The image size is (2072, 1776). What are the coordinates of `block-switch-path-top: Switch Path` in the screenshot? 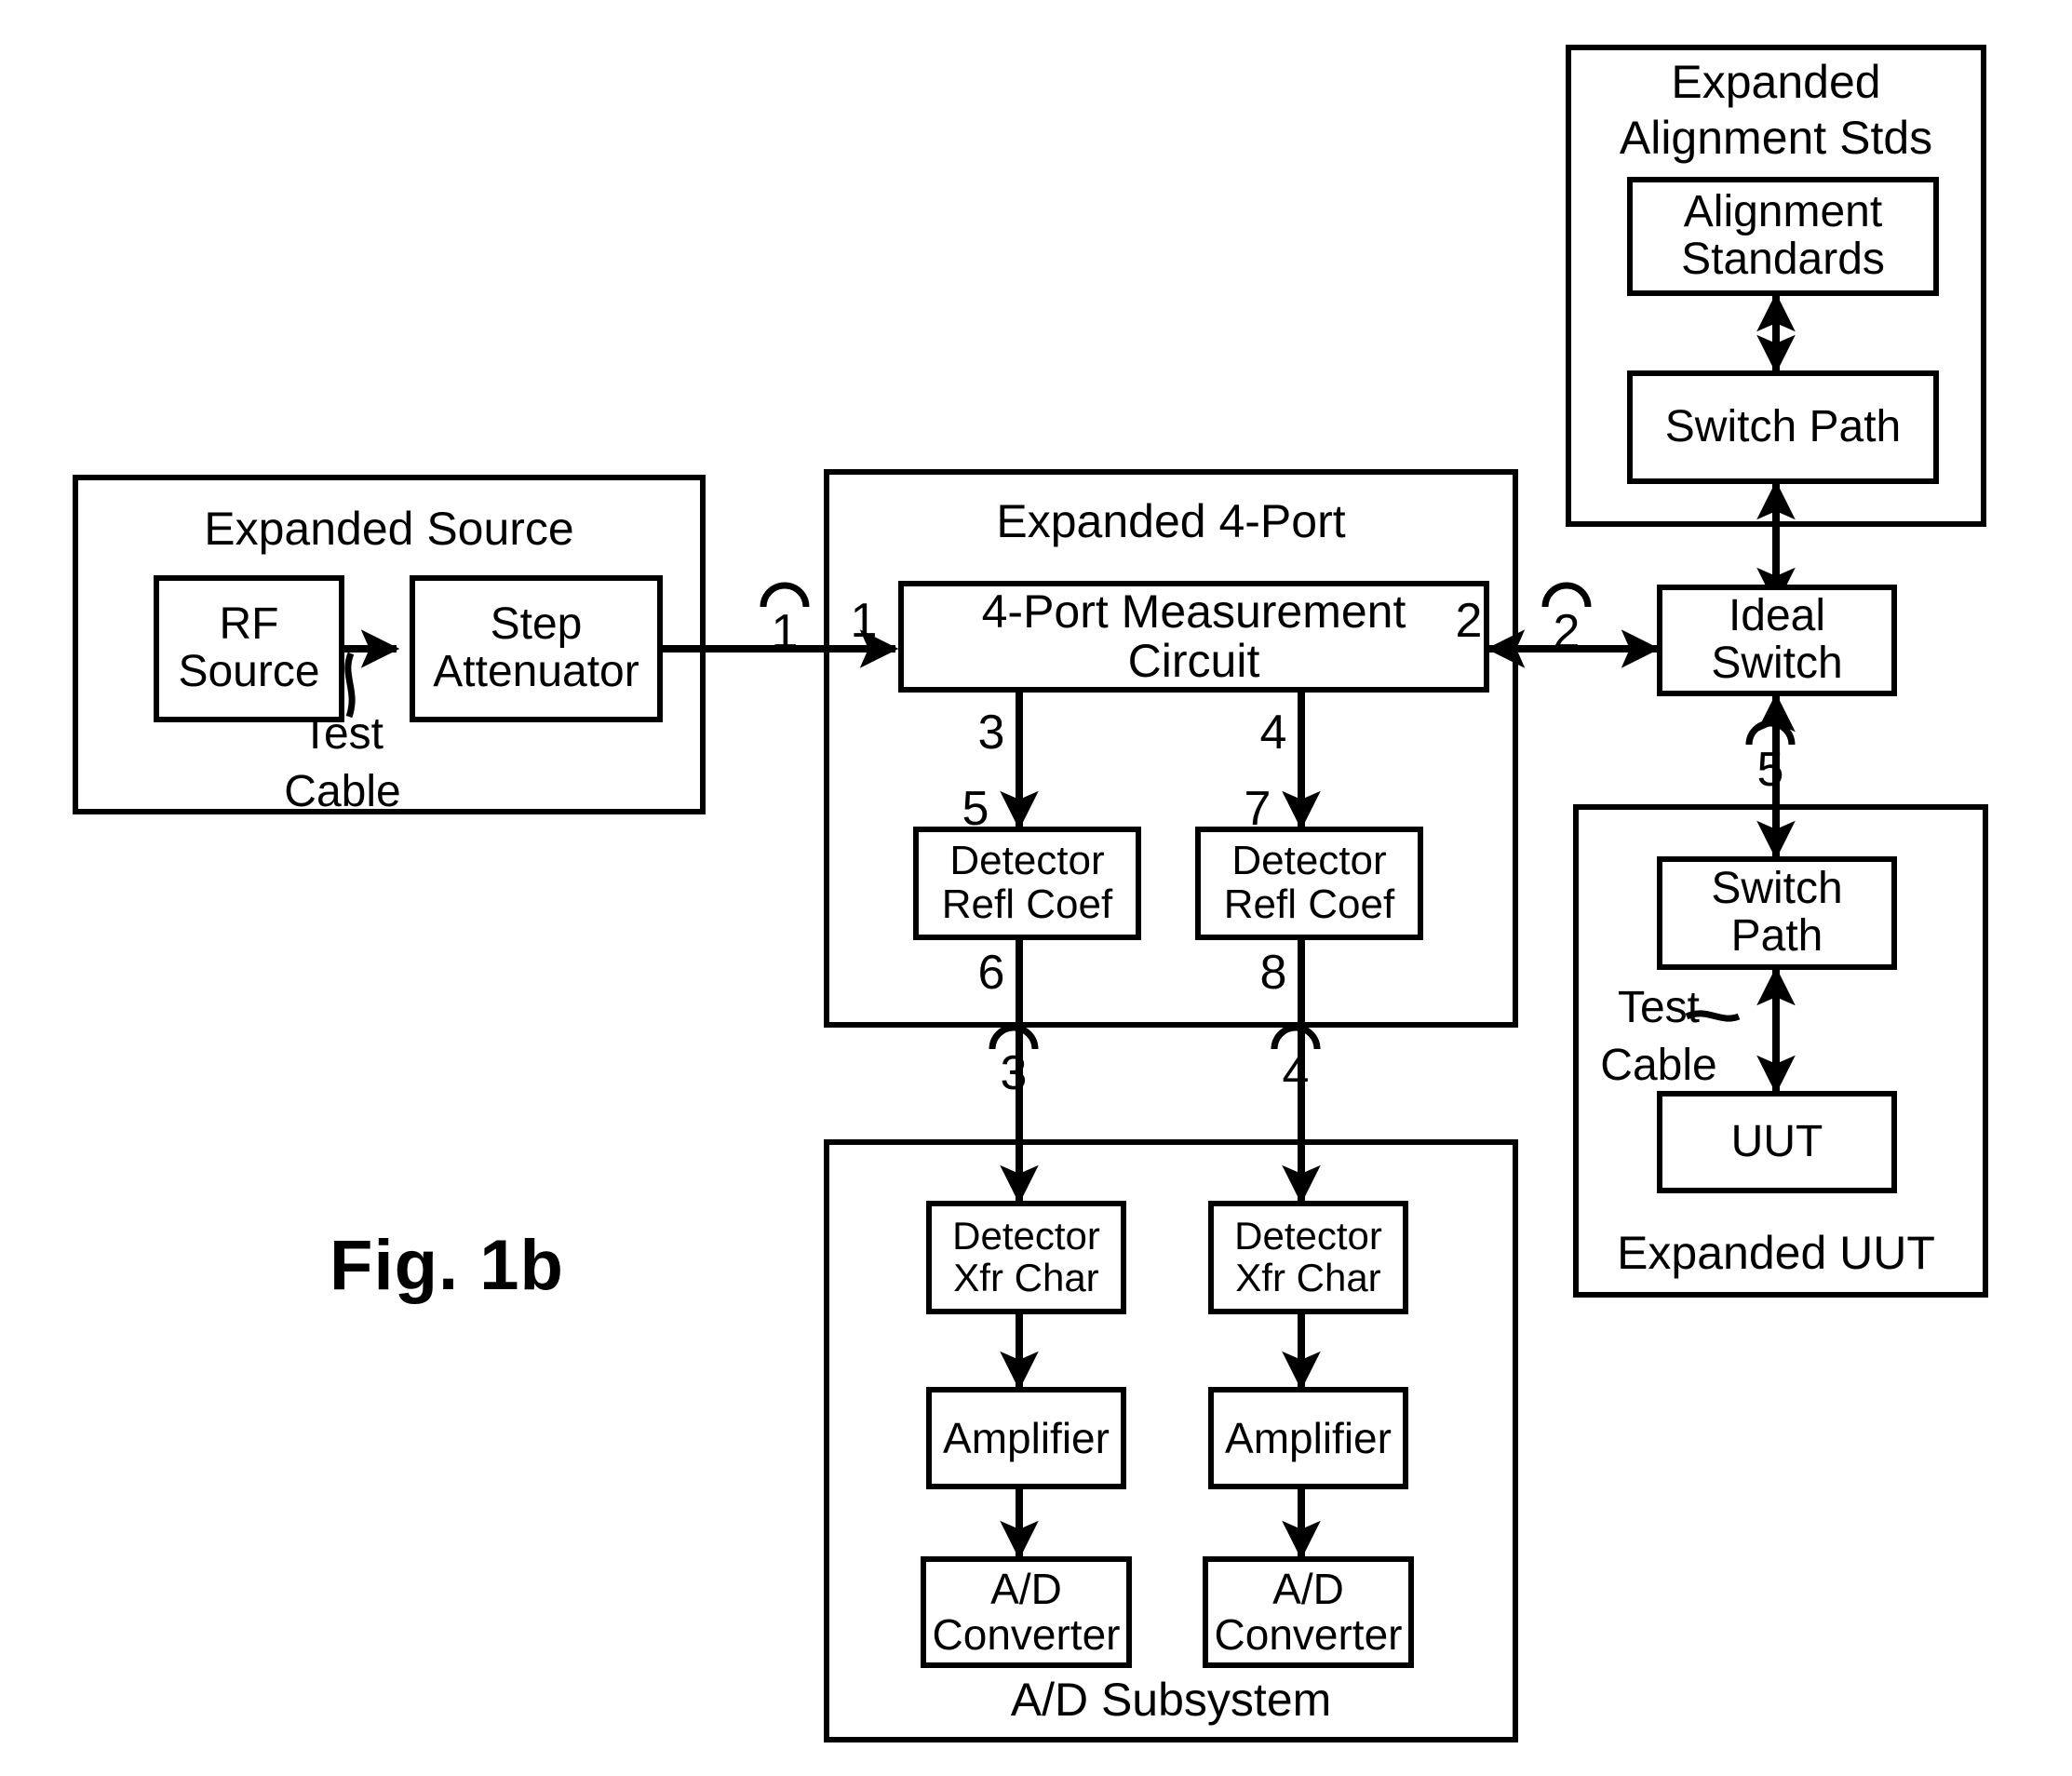 It's located at (1783, 427).